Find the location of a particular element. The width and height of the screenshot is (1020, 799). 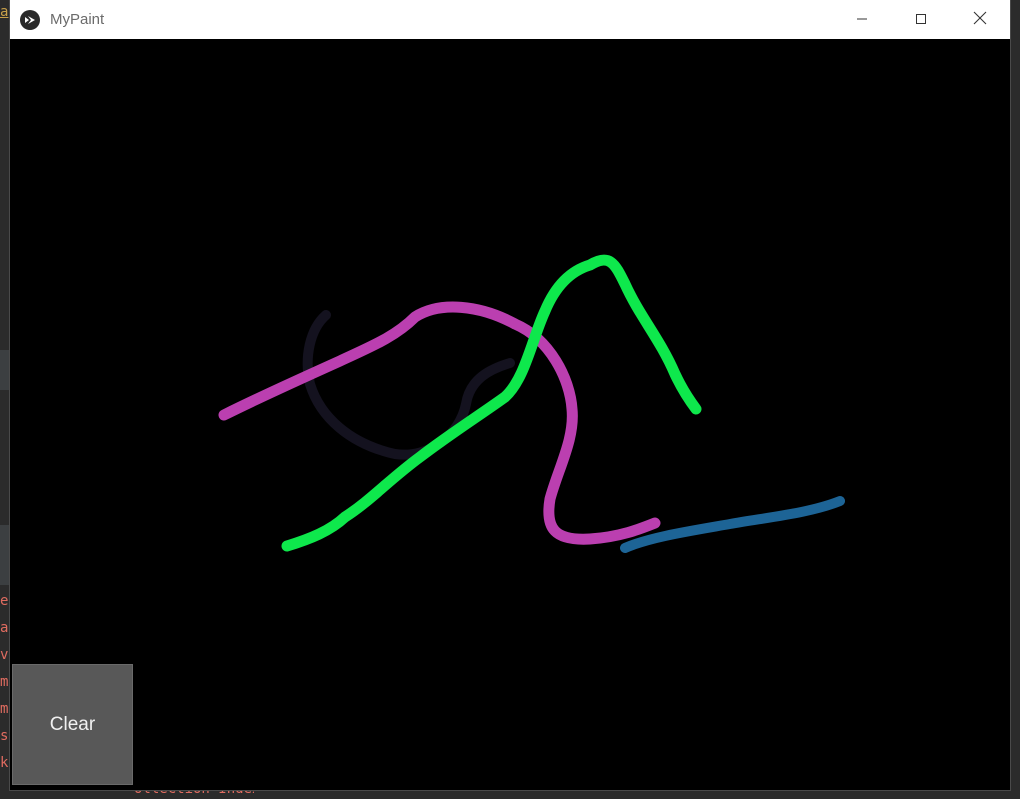

close-icon is located at coordinates (980, 19).